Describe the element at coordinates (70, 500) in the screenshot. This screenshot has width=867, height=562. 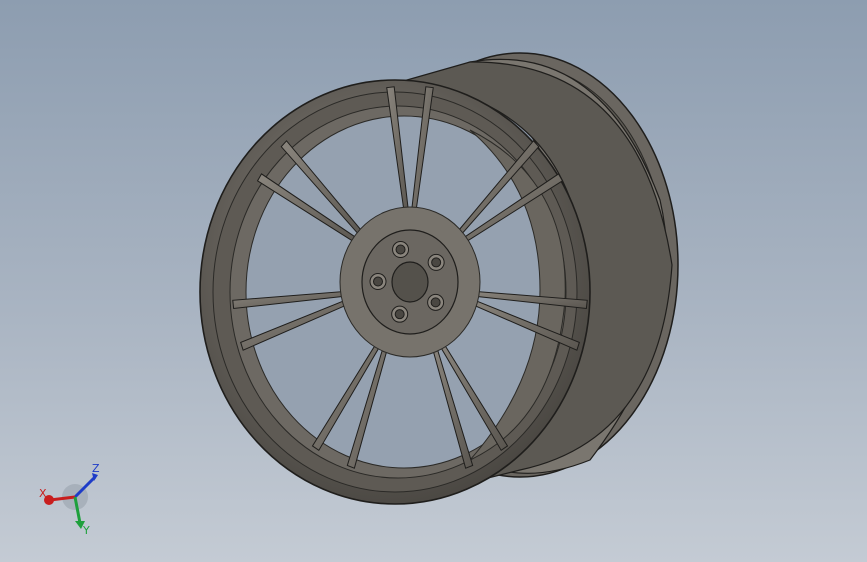
I see `axis-triad: Z X Y` at that location.